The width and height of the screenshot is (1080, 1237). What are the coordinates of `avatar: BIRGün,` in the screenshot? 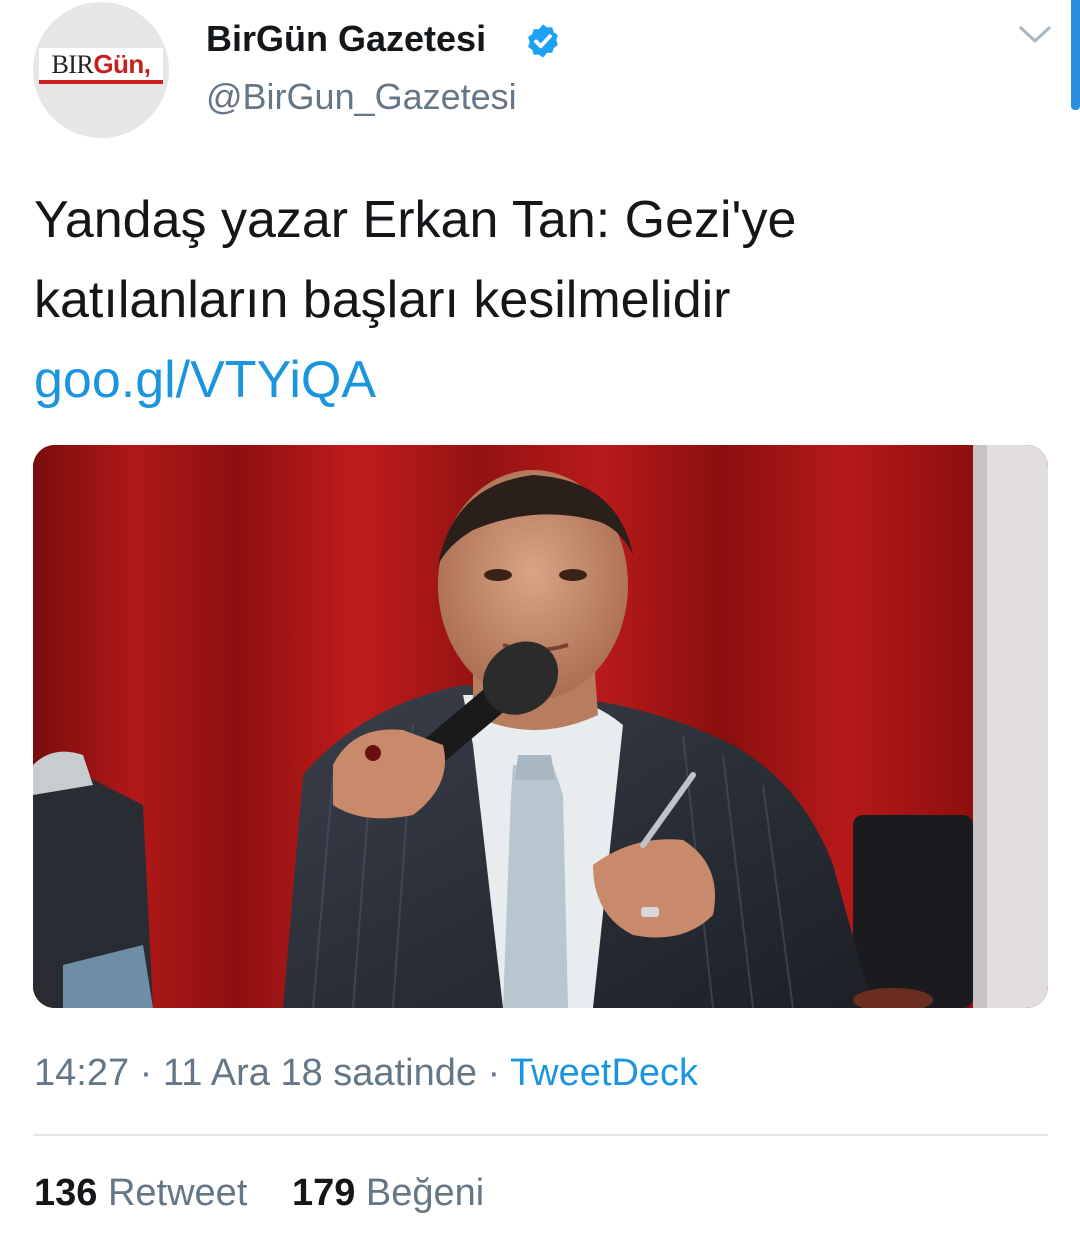 It's located at (101, 70).